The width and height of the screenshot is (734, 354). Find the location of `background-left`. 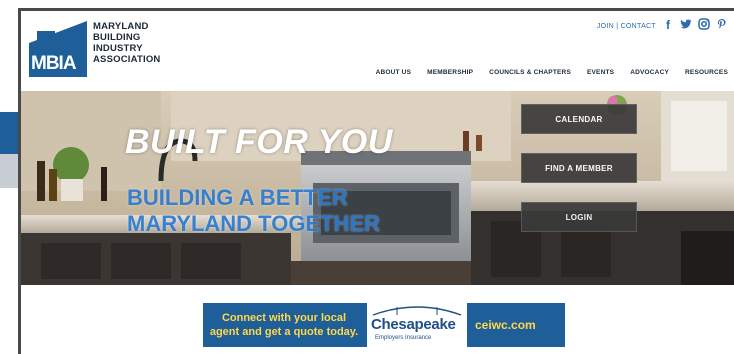

background-left is located at coordinates (10, 56).